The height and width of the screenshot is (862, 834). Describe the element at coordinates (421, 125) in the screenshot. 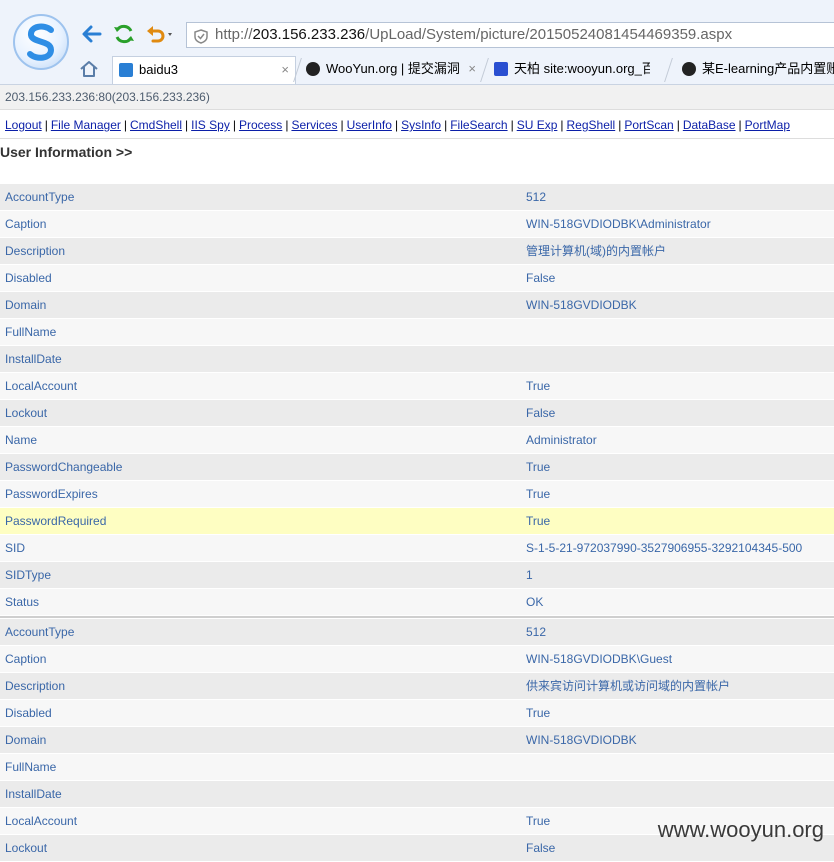

I see `menu-sysinfo: SysInfo` at that location.